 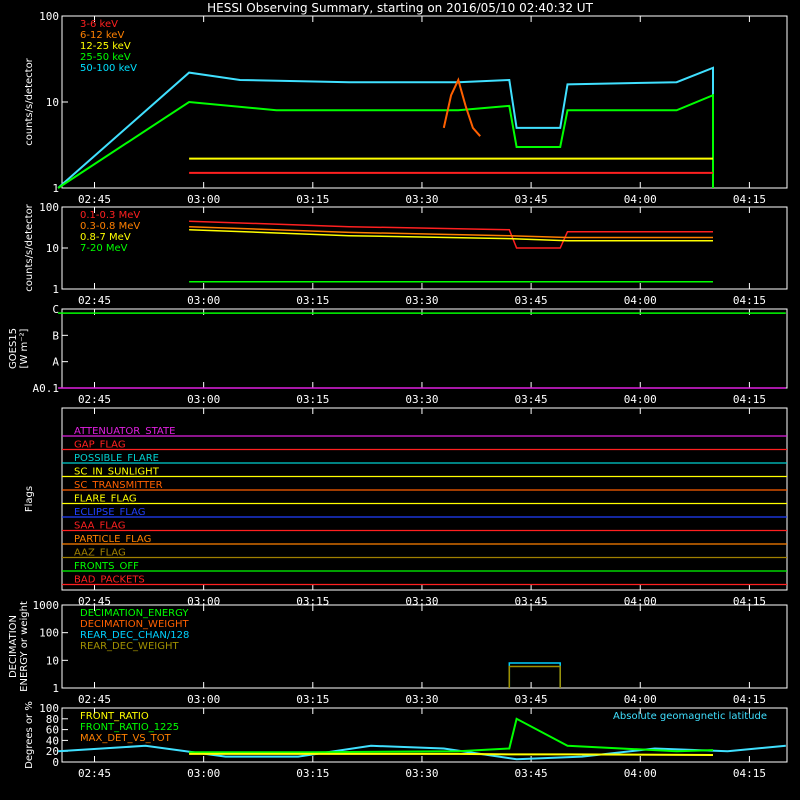 What do you see at coordinates (105, 237) in the screenshot?
I see `legend-entry: 0.8-7 MeV` at bounding box center [105, 237].